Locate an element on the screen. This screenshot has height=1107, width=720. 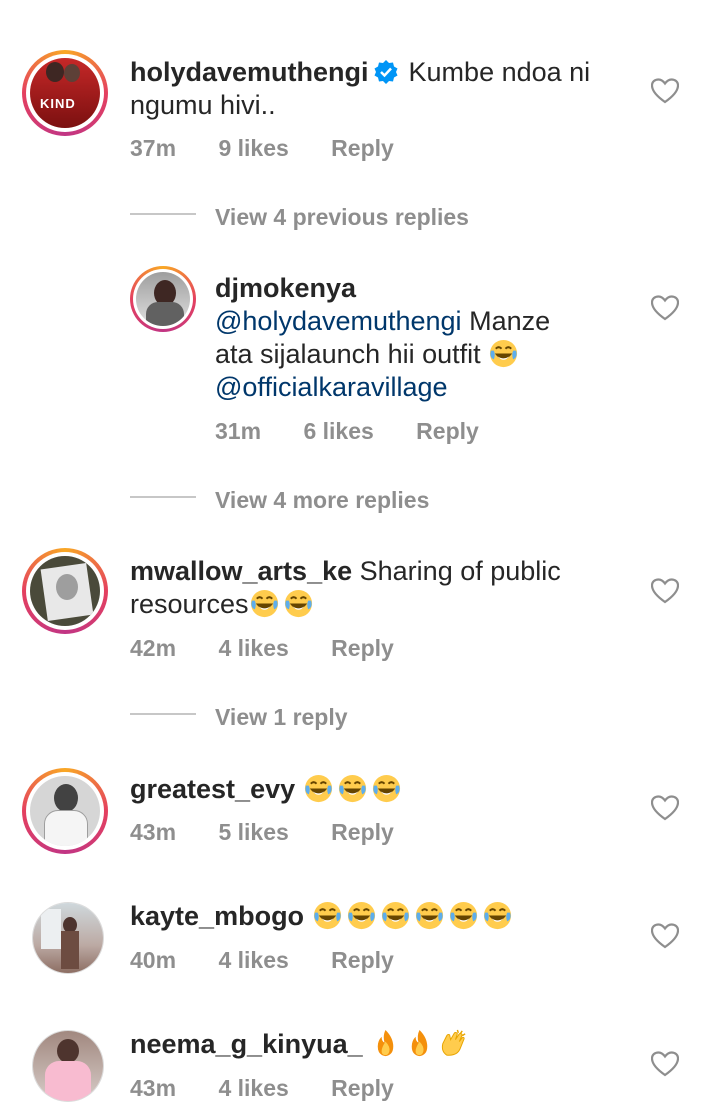
comment-text-line1: Sharing of public is located at coordinates (460, 571).